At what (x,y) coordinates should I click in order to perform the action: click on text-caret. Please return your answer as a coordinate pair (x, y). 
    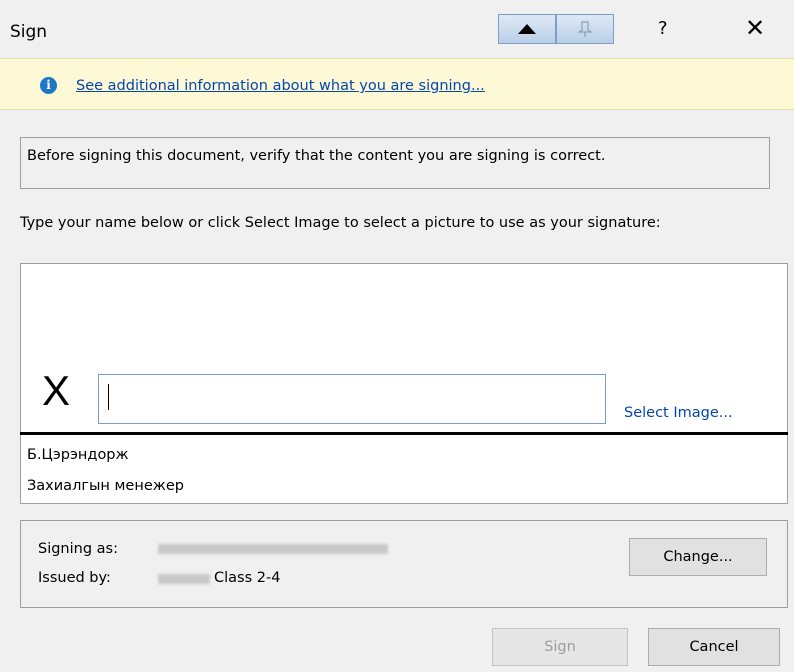
    Looking at the image, I should click on (108, 397).